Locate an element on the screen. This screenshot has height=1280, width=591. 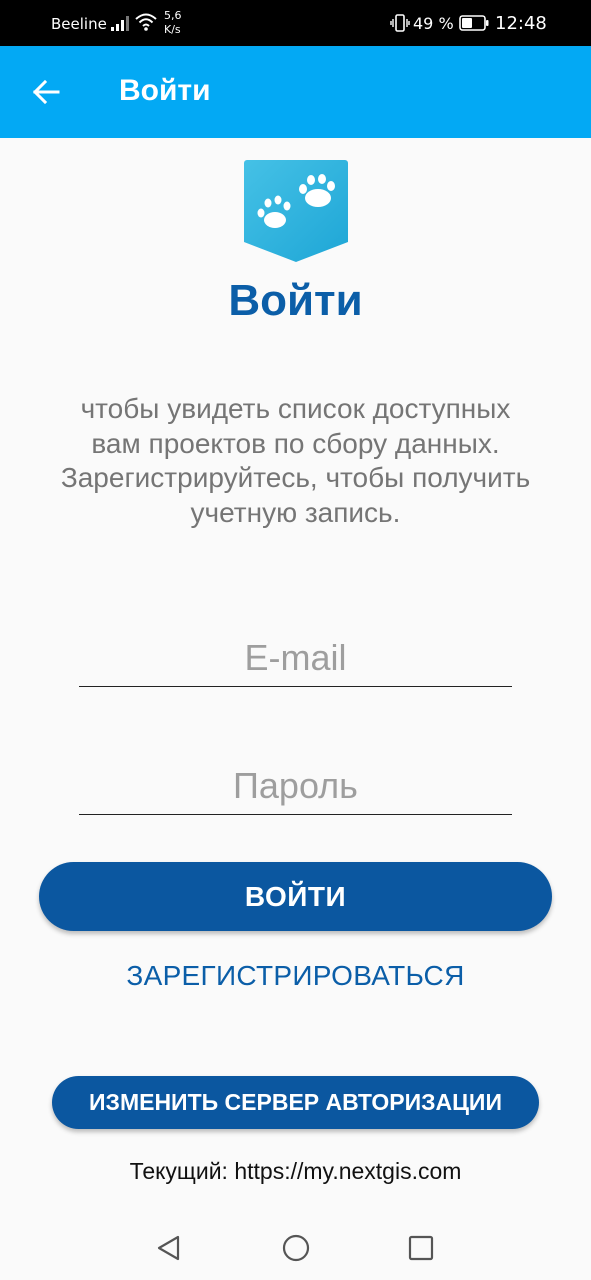
login-button: ВОЙТИ is located at coordinates (295, 896).